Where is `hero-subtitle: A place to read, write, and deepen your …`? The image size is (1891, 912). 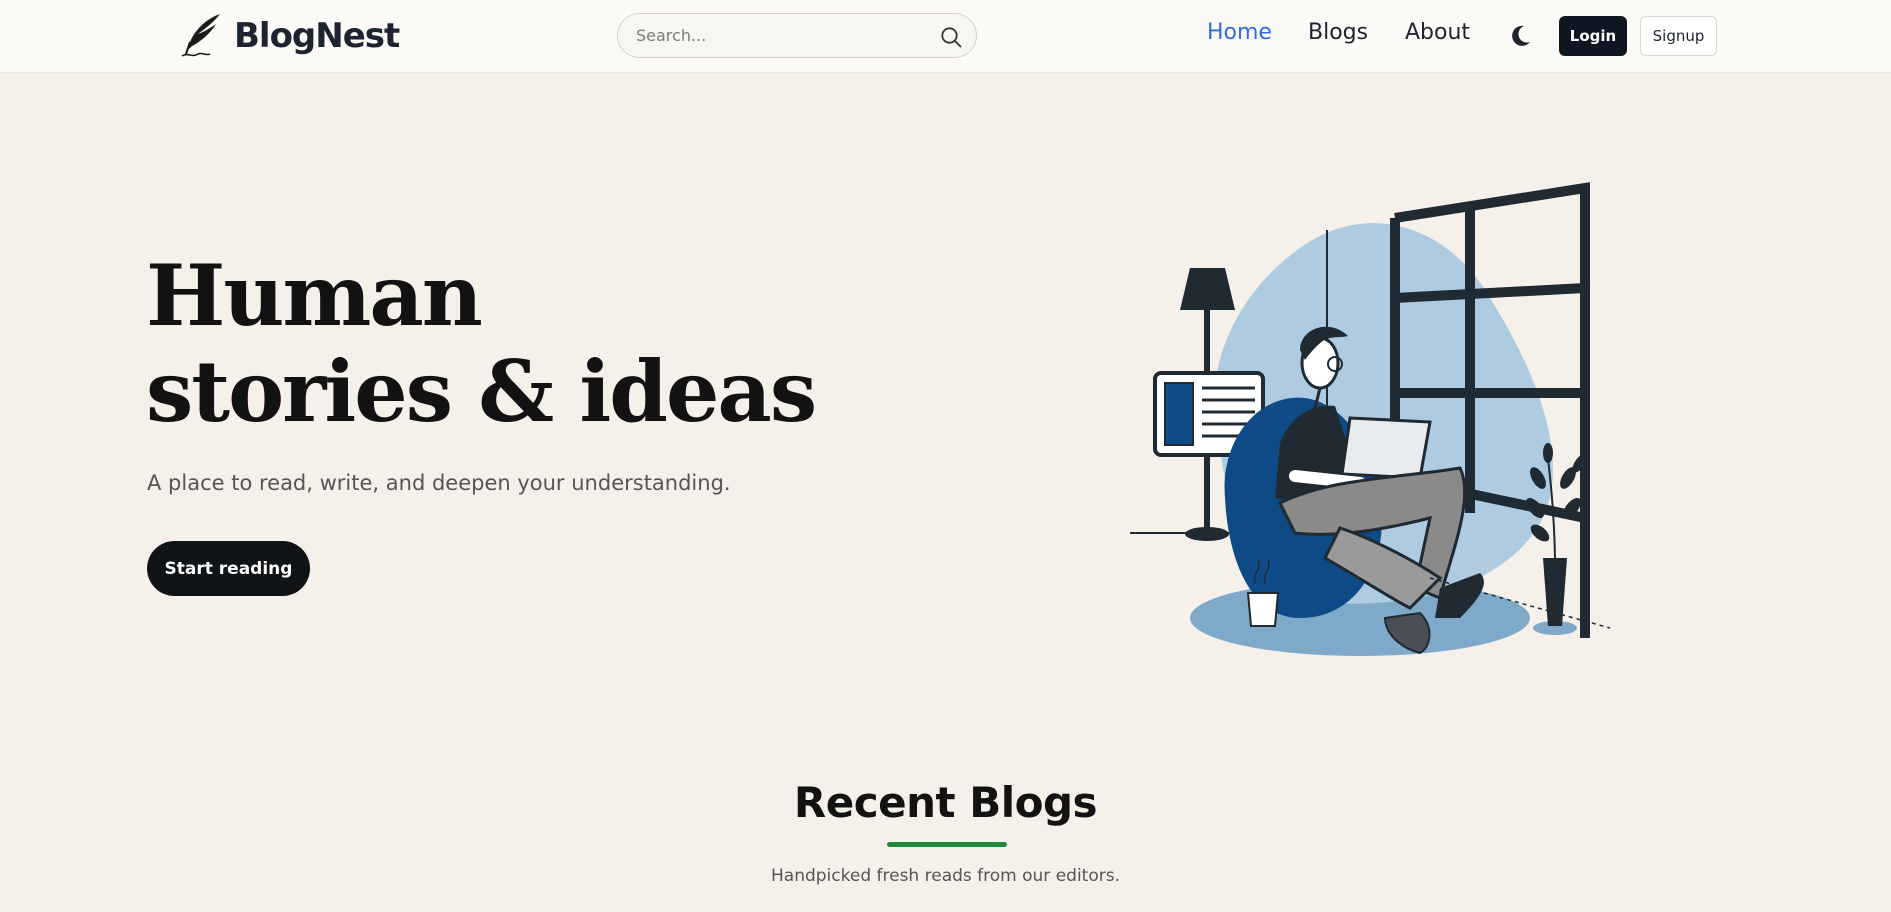 hero-subtitle: A place to read, write, and deepen your … is located at coordinates (439, 483).